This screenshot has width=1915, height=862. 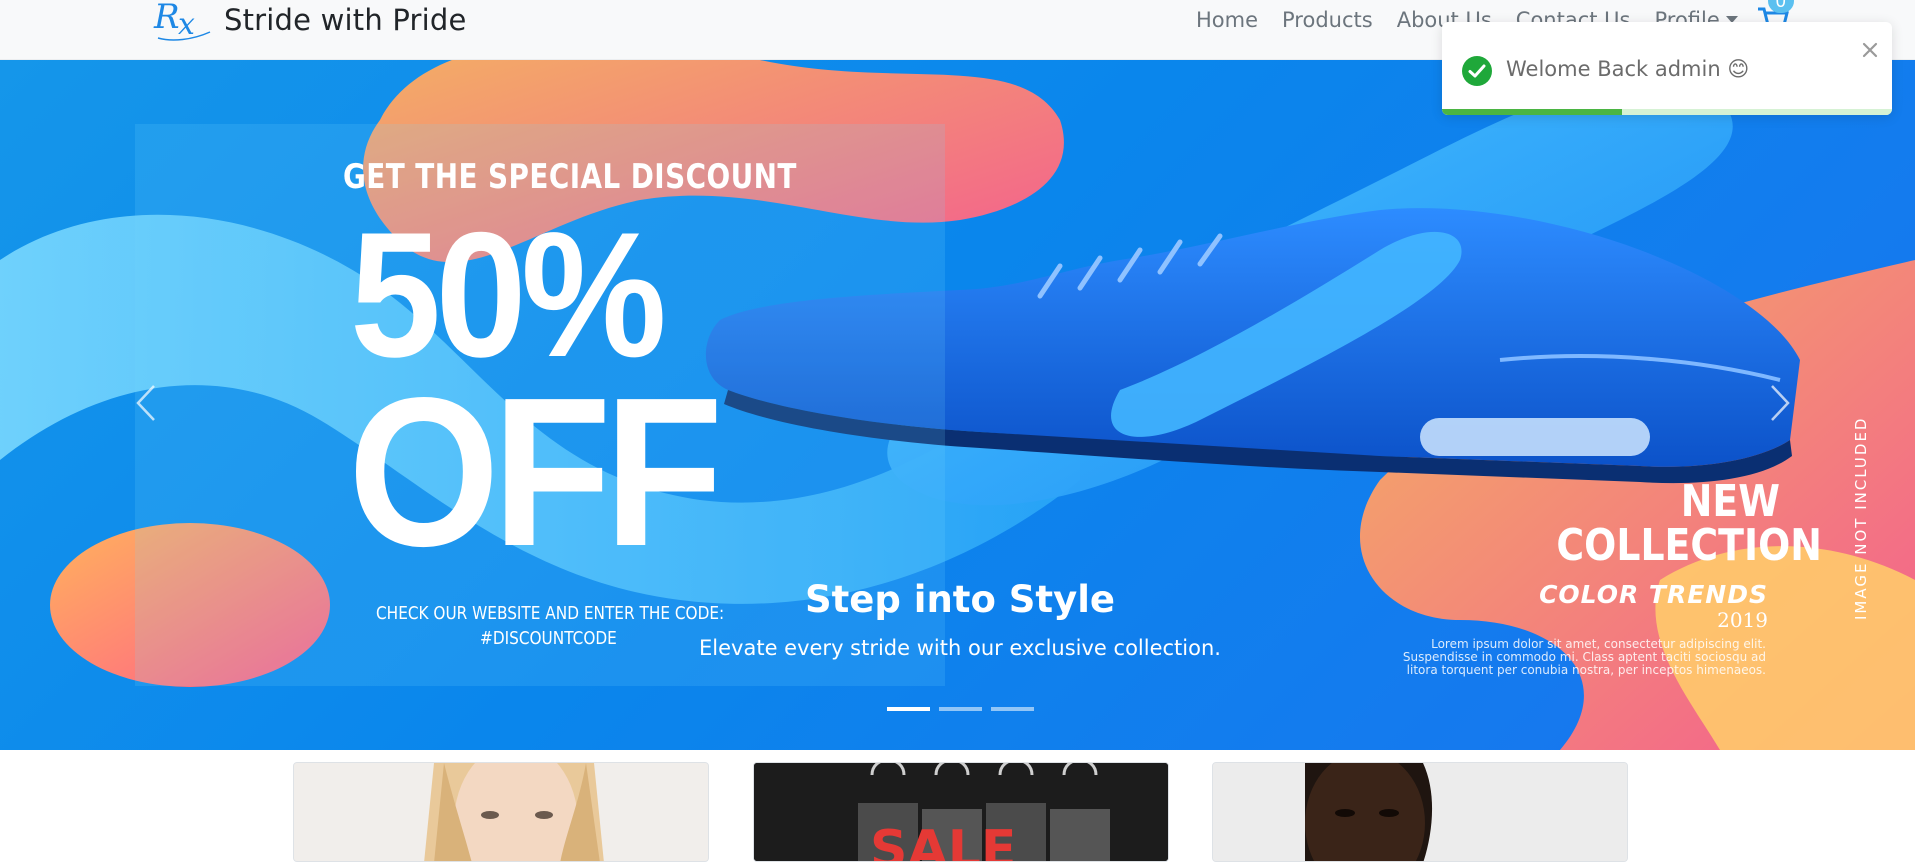 What do you see at coordinates (943, 841) in the screenshot?
I see `sale-text: SALE` at bounding box center [943, 841].